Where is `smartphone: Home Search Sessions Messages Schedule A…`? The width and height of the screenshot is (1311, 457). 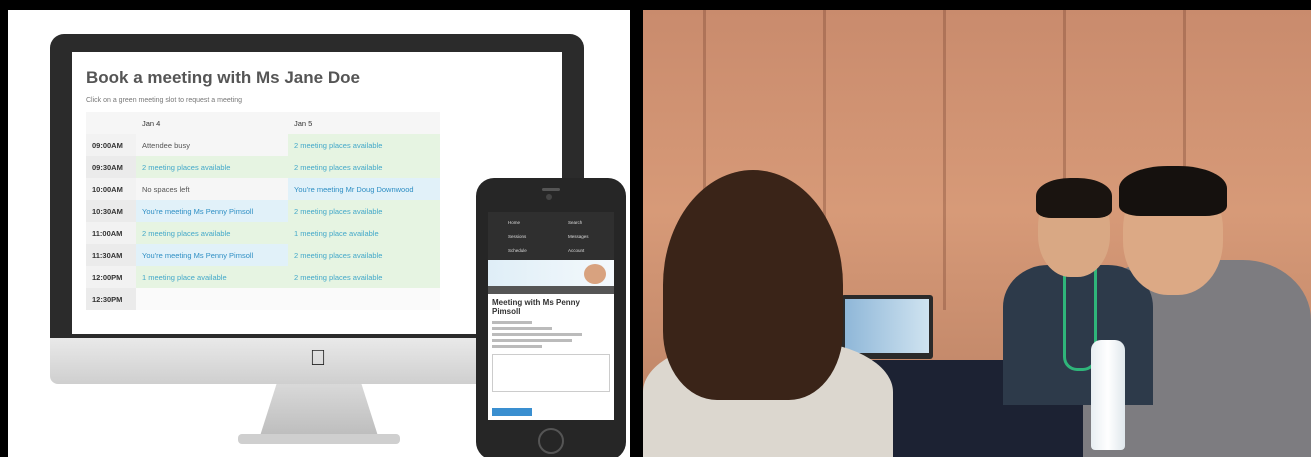
smartphone: Home Search Sessions Messages Schedule A… is located at coordinates (551, 317).